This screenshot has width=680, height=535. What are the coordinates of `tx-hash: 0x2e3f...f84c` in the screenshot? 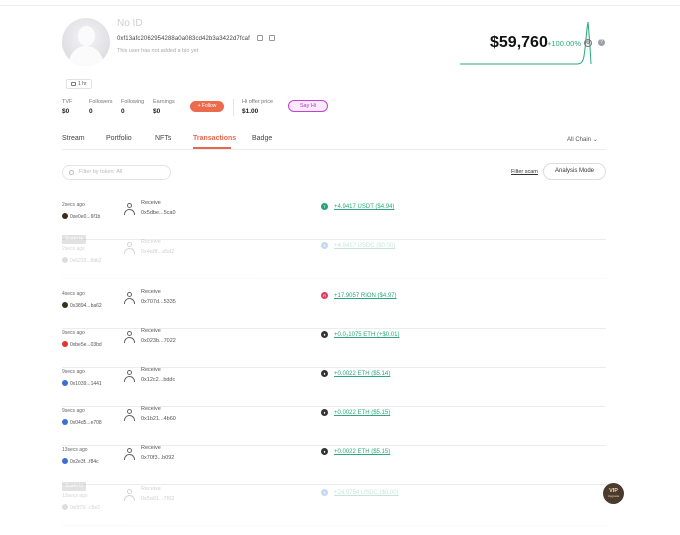 It's located at (80, 461).